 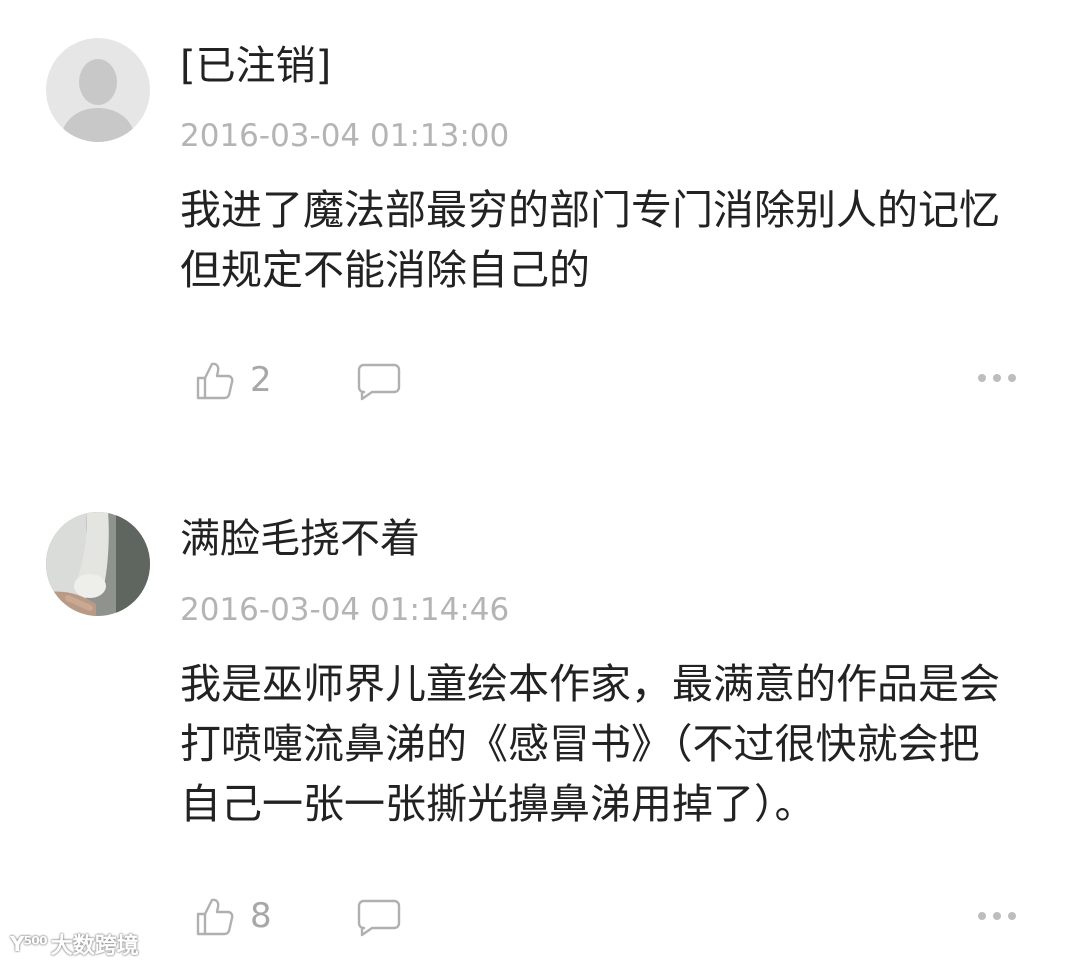 I want to click on like-button: 8, so click(x=232, y=916).